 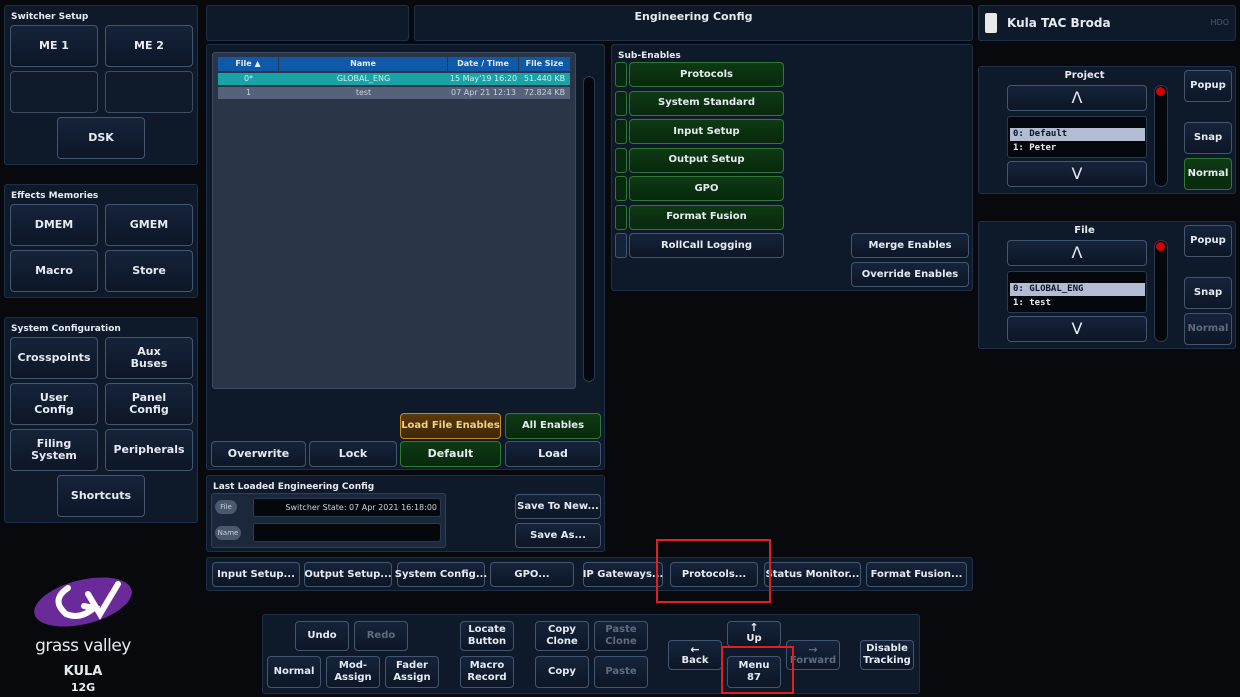 I want to click on file-normal-button: Normal, so click(x=1208, y=329).